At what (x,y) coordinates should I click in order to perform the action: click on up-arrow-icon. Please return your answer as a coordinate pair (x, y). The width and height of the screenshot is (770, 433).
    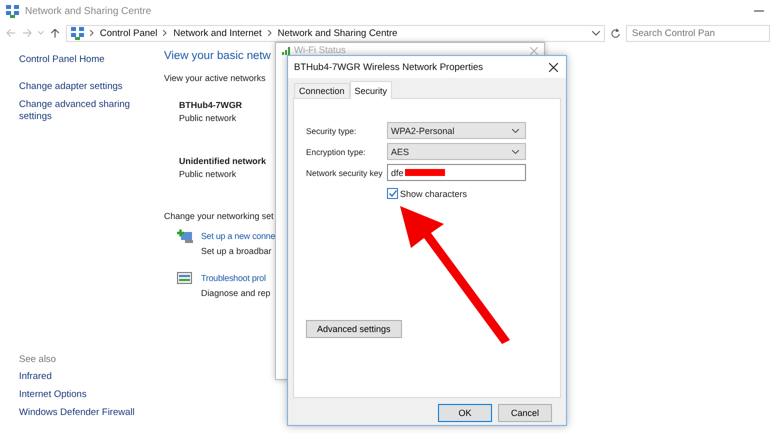
    Looking at the image, I should click on (55, 33).